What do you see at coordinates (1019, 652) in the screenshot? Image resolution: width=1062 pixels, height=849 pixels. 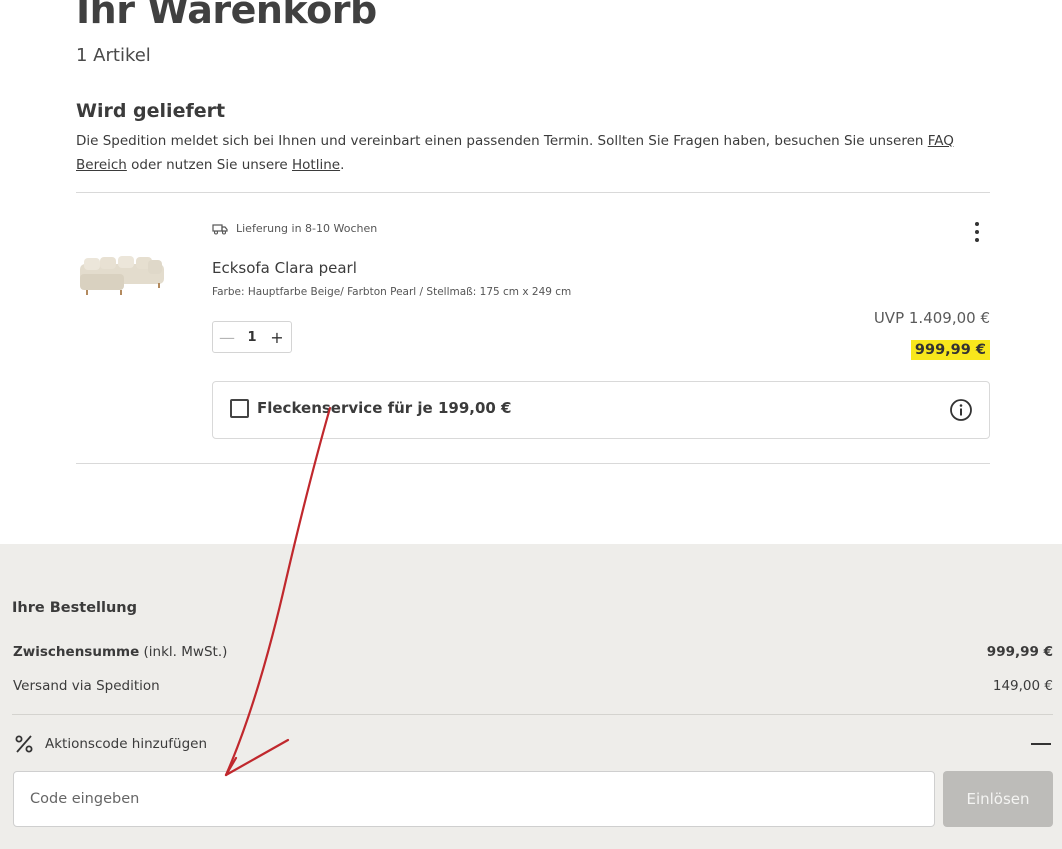 I see `subtotal-value: 999,99 €` at bounding box center [1019, 652].